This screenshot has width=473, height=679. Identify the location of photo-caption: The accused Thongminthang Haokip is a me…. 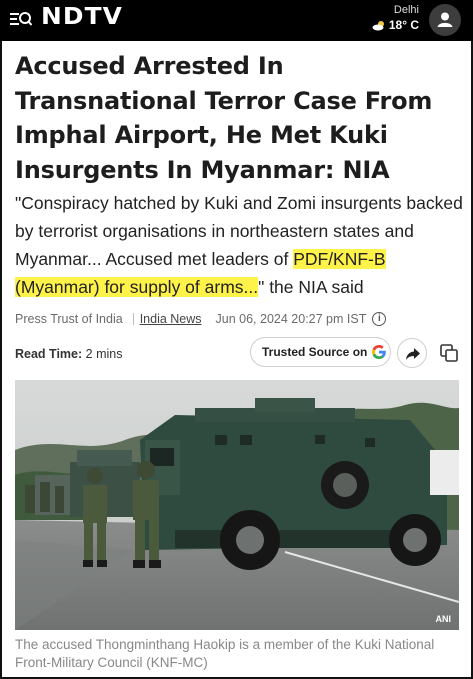
(225, 653).